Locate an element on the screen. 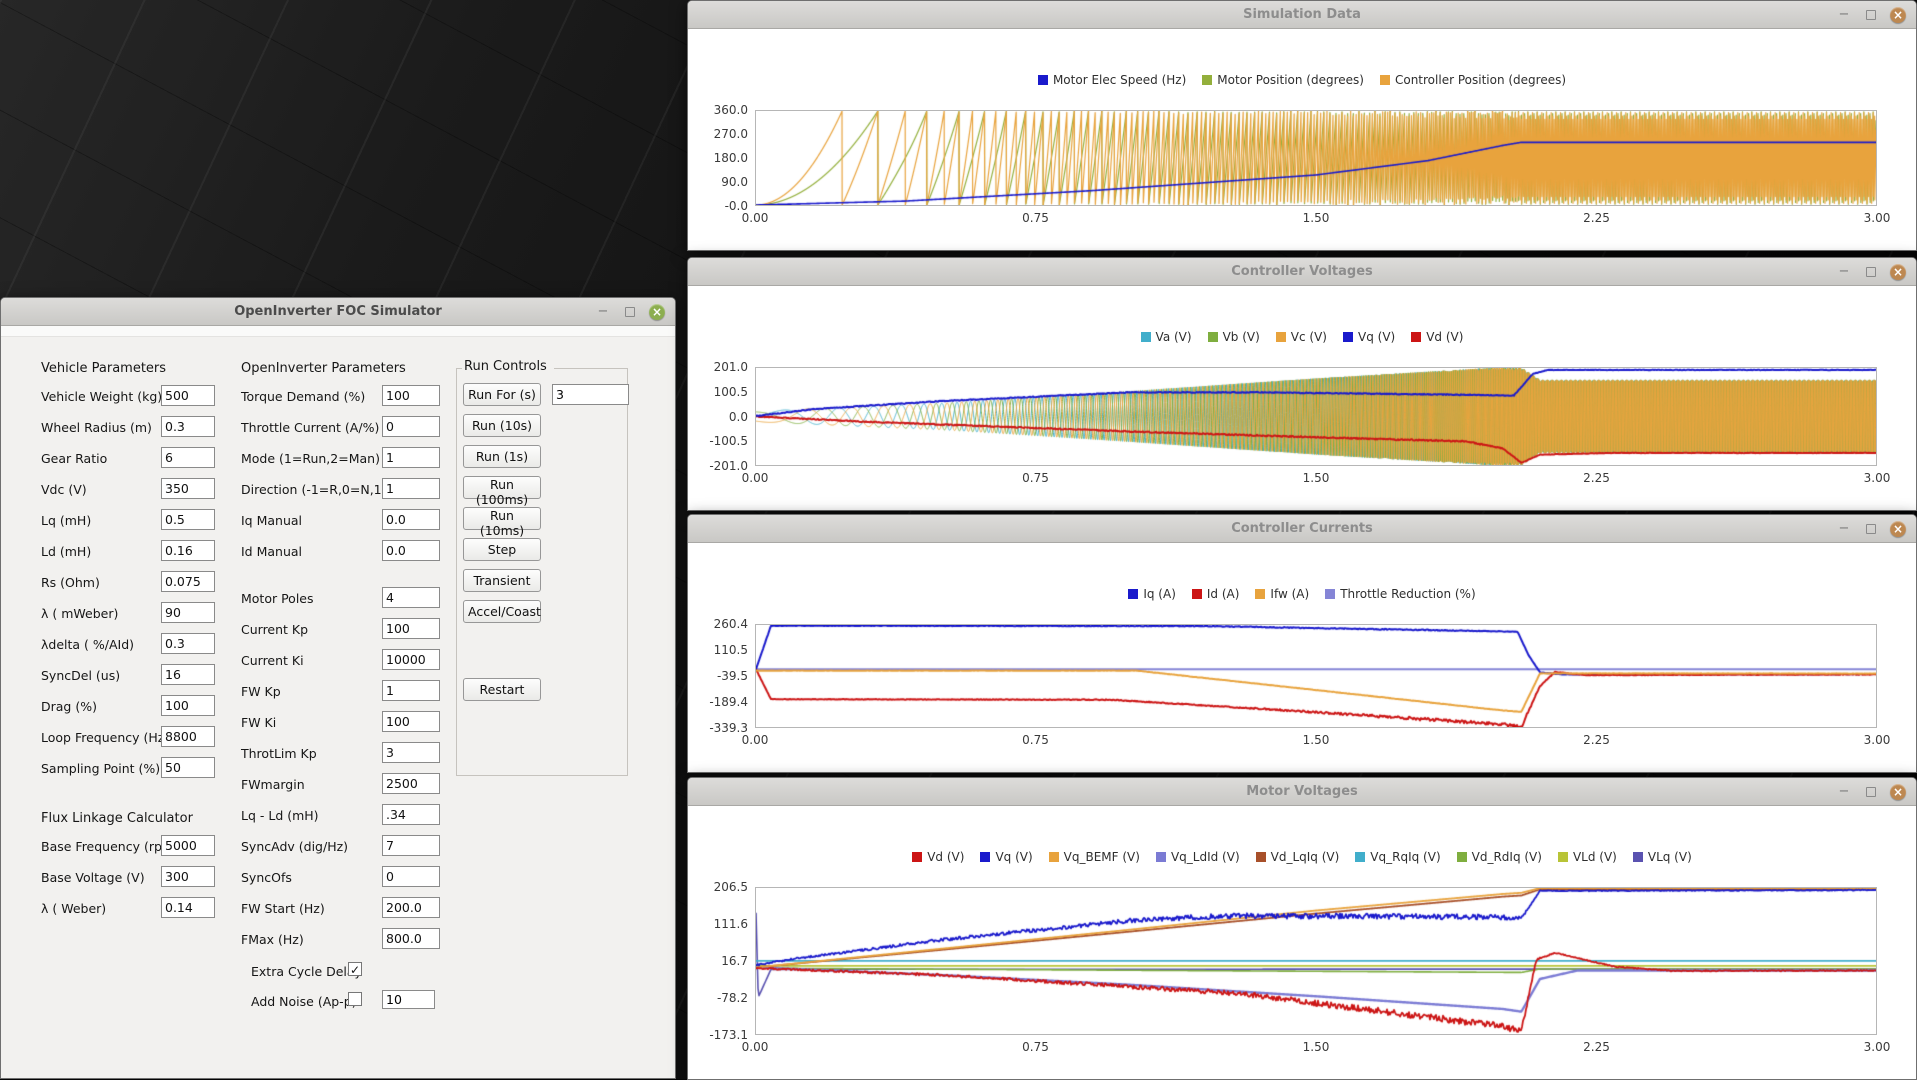  fw-kp-input is located at coordinates (411, 690).